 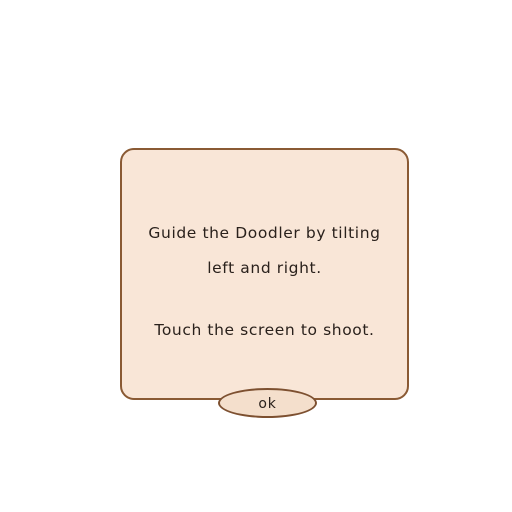 What do you see at coordinates (264, 233) in the screenshot?
I see `instruction-line-tilt: Guide the Doodler by tilting` at bounding box center [264, 233].